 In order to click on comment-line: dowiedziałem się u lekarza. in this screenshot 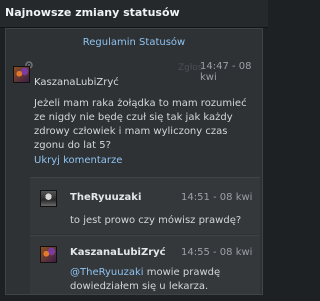, I will do `click(139, 286)`.